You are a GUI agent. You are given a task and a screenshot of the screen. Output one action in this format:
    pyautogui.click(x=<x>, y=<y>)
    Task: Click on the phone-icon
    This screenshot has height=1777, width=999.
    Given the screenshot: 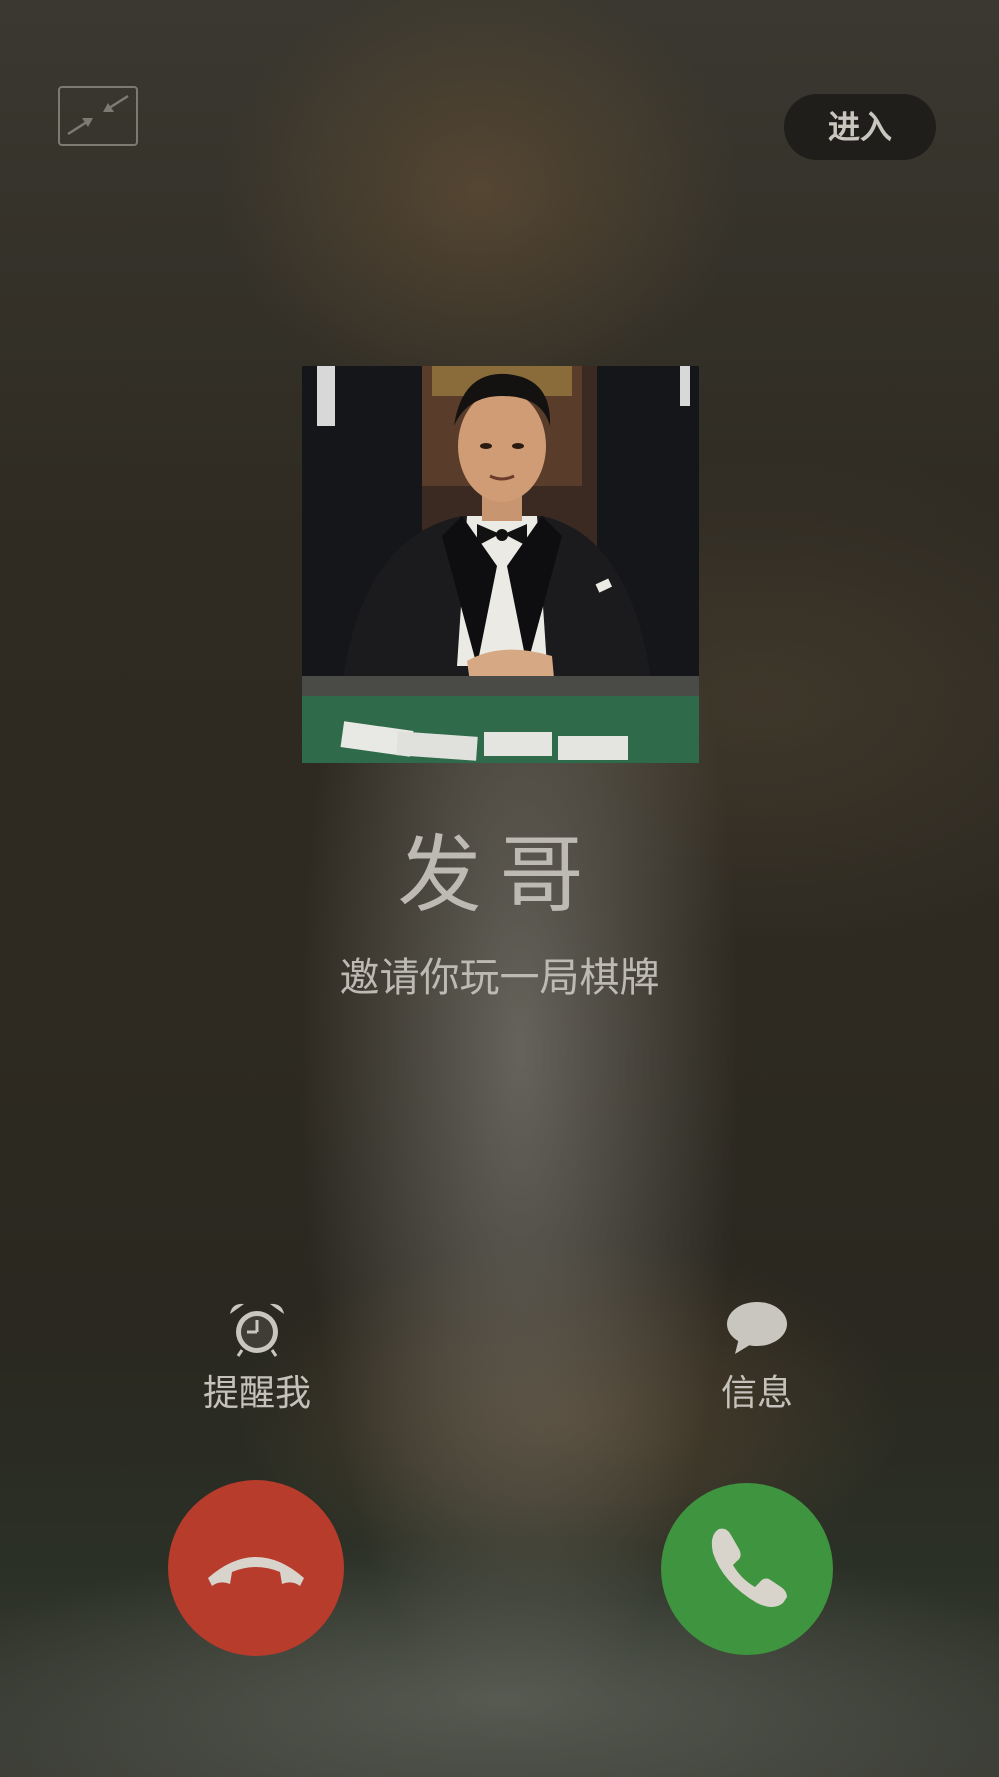 What is the action you would take?
    pyautogui.click(x=749, y=1567)
    